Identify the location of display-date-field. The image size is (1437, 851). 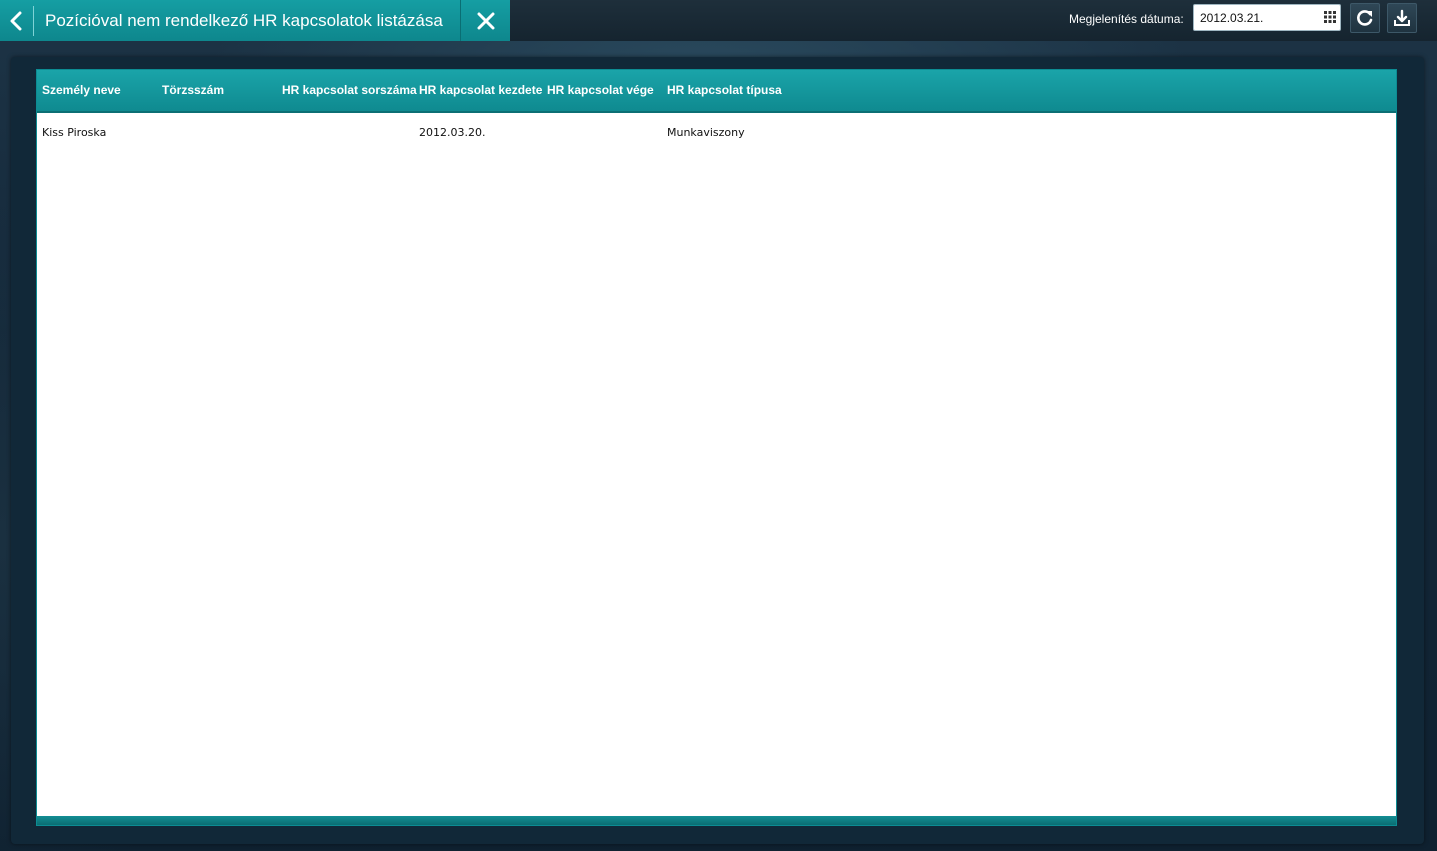
(1267, 17).